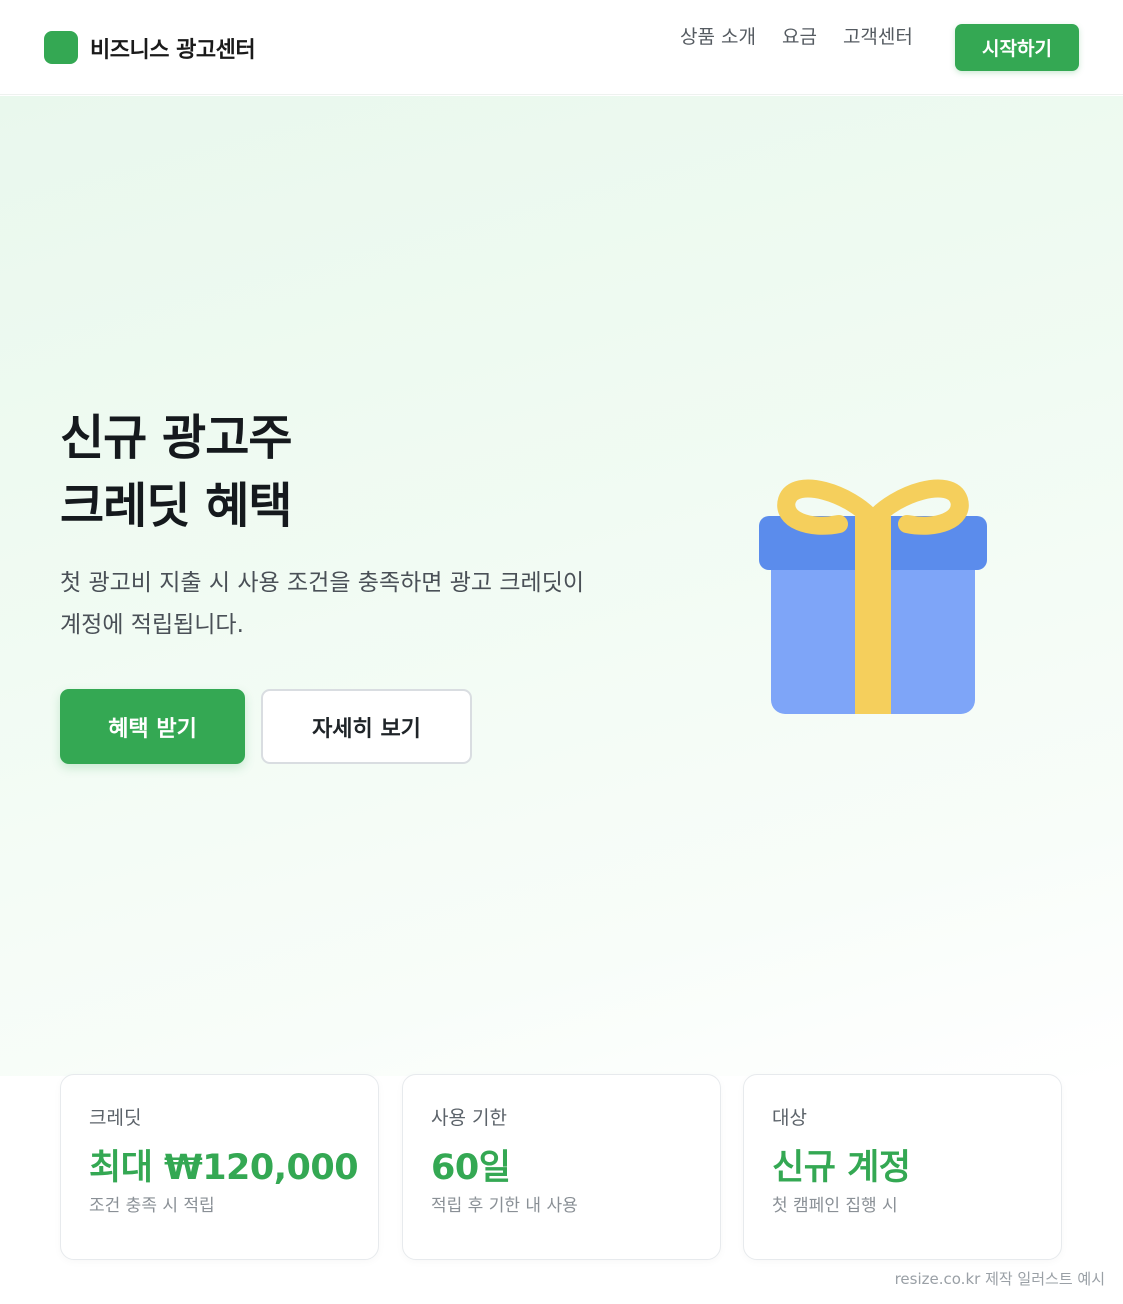 The width and height of the screenshot is (1123, 1304). What do you see at coordinates (561, 47) in the screenshot?
I see `top-navigation-bar: 비즈니스 광고센터 상품 소개 요금 고객센터 시작하기` at bounding box center [561, 47].